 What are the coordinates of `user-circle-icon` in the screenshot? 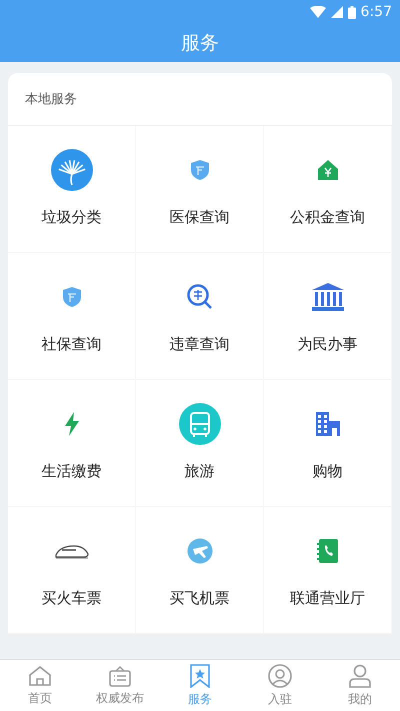 It's located at (280, 676).